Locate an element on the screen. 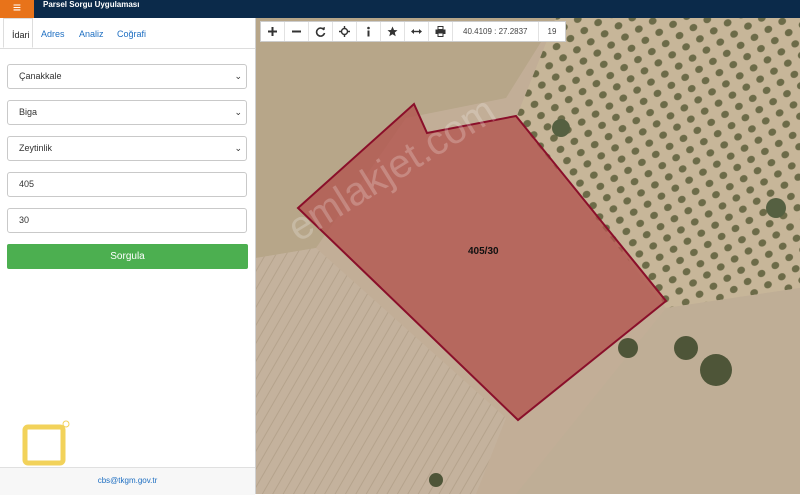 This screenshot has width=800, height=495. hamburger-icon: ≡ is located at coordinates (17, 7).